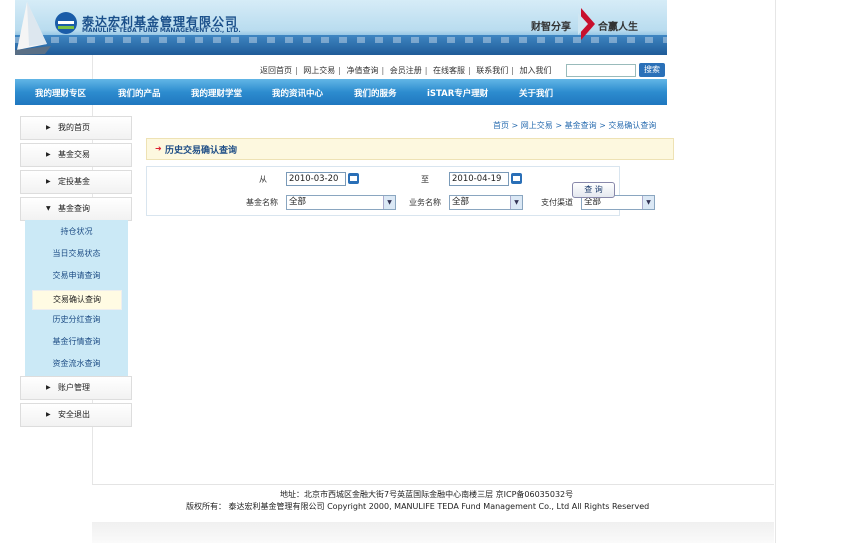  What do you see at coordinates (410, 149) in the screenshot?
I see `section-title-bar: ➜ 历史交易确认查询` at bounding box center [410, 149].